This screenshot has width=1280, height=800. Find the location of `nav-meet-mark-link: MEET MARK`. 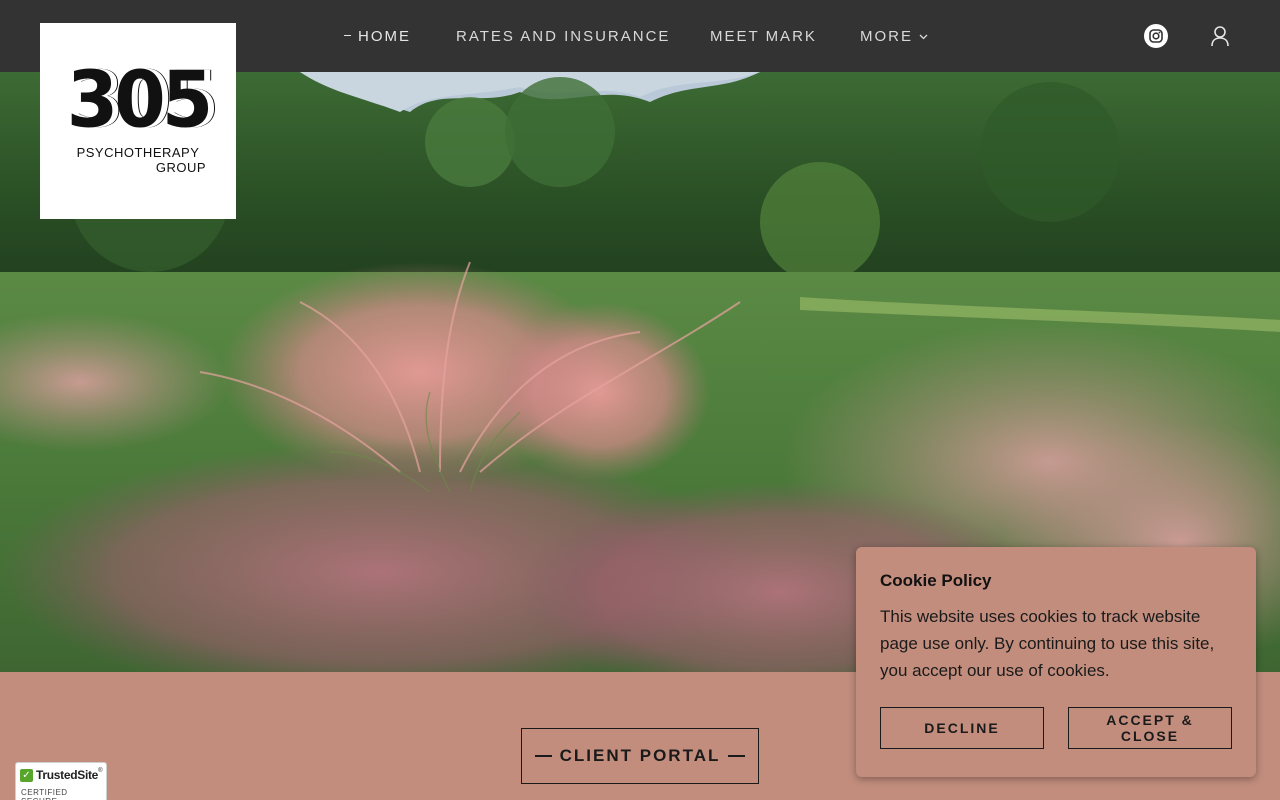

nav-meet-mark-link: MEET MARK is located at coordinates (763, 36).